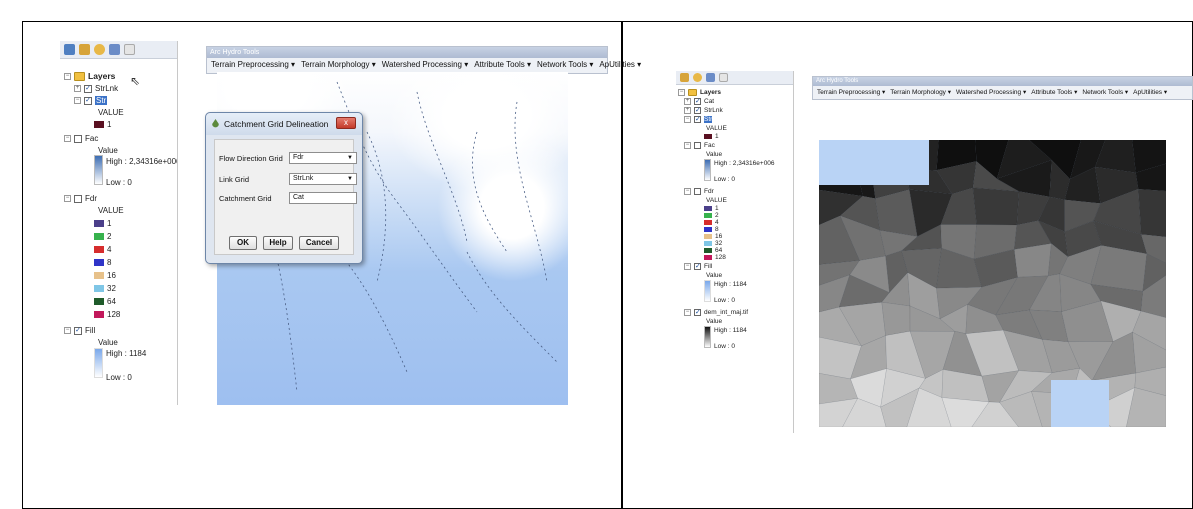 This screenshot has height=509, width=1193. I want to click on left-layers-root: − Layers, so click(89, 76).